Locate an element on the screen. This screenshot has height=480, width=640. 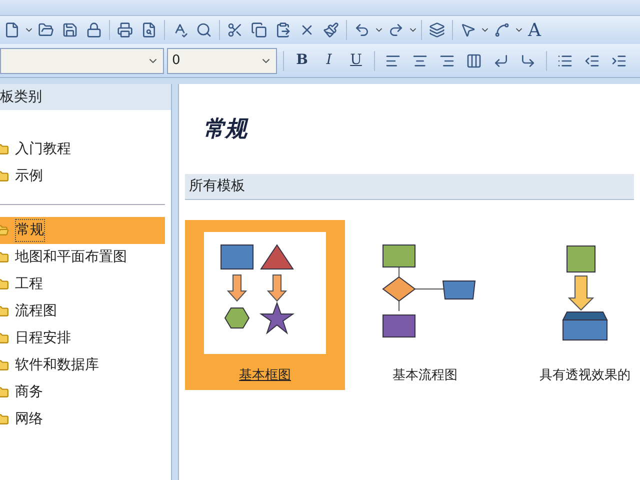
underline-button: U is located at coordinates (356, 60).